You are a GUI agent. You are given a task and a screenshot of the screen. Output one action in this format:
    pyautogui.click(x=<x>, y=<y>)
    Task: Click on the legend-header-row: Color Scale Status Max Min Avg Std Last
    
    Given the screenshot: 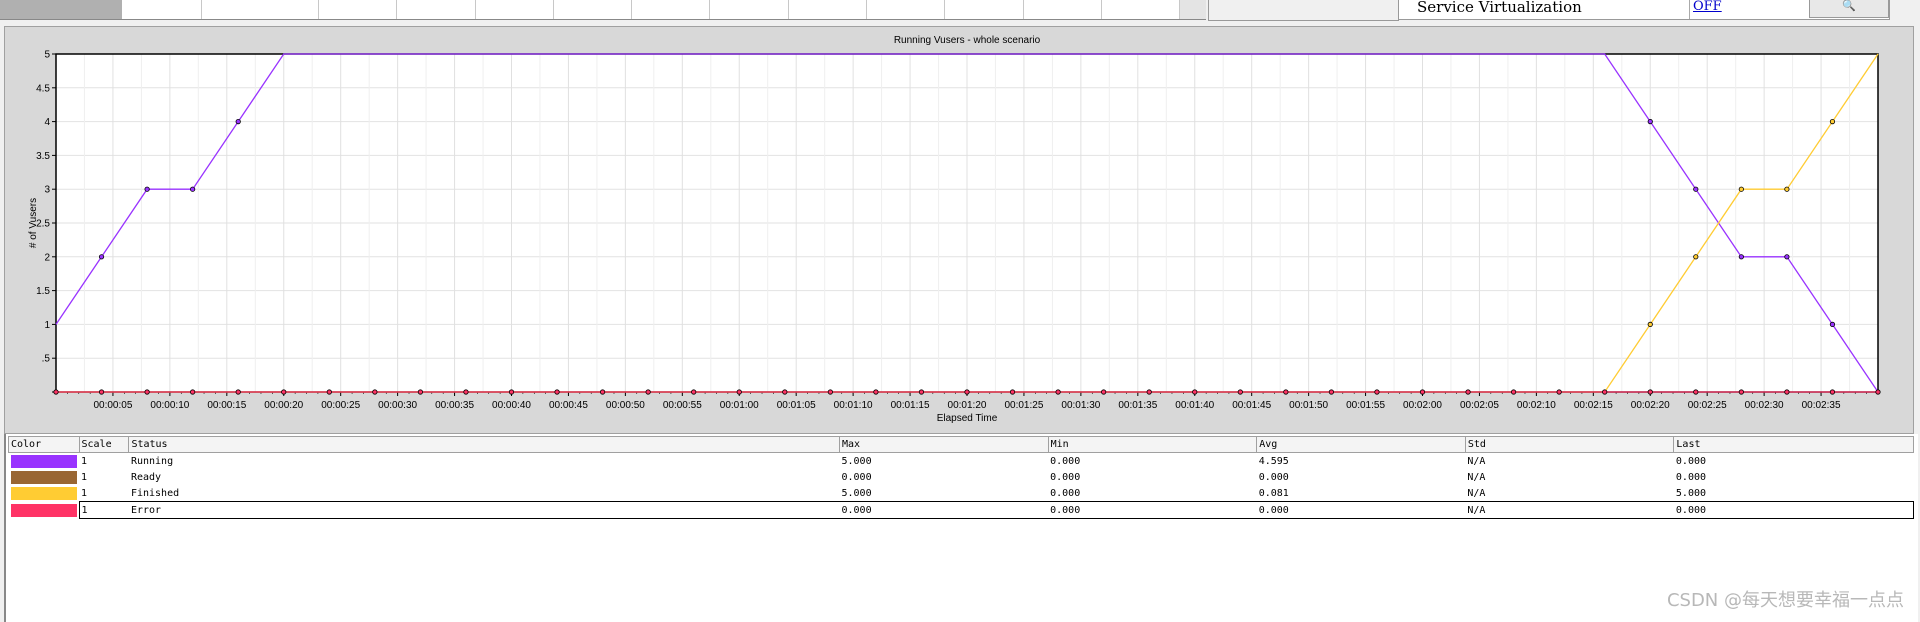 What is the action you would take?
    pyautogui.click(x=961, y=444)
    